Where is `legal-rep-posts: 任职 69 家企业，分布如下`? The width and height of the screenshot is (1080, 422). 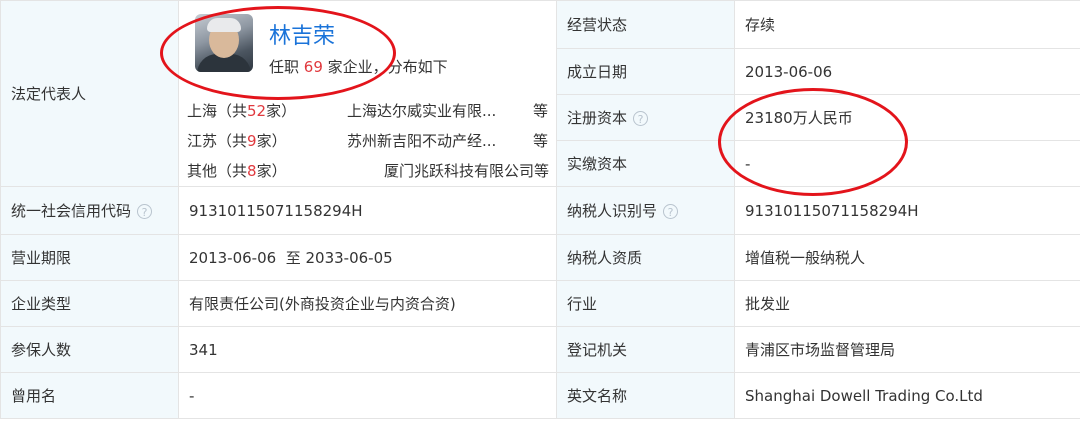
legal-rep-posts: 任职 69 家企业，分布如下 is located at coordinates (358, 66).